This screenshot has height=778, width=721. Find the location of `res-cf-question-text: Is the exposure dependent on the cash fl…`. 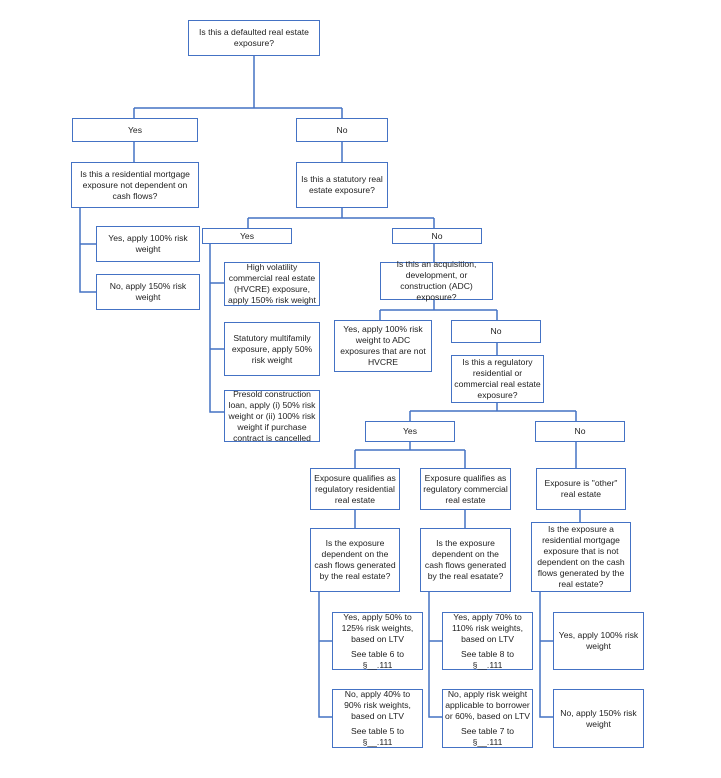

res-cf-question-text: Is the exposure dependent on the cash fl… is located at coordinates (355, 559).